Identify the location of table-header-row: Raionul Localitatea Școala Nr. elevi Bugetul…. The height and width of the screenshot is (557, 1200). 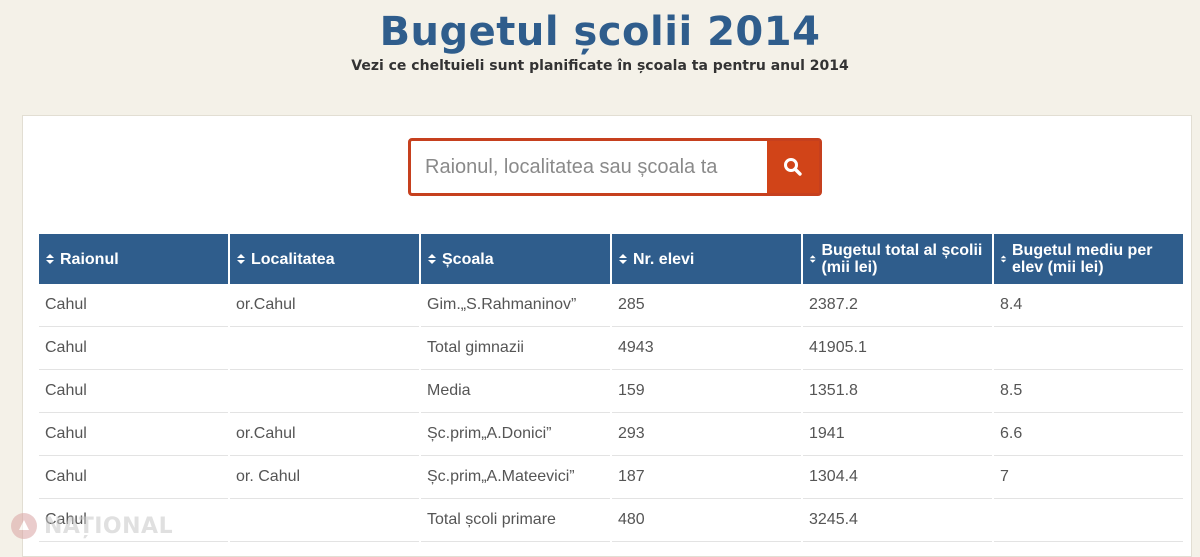
(611, 259).